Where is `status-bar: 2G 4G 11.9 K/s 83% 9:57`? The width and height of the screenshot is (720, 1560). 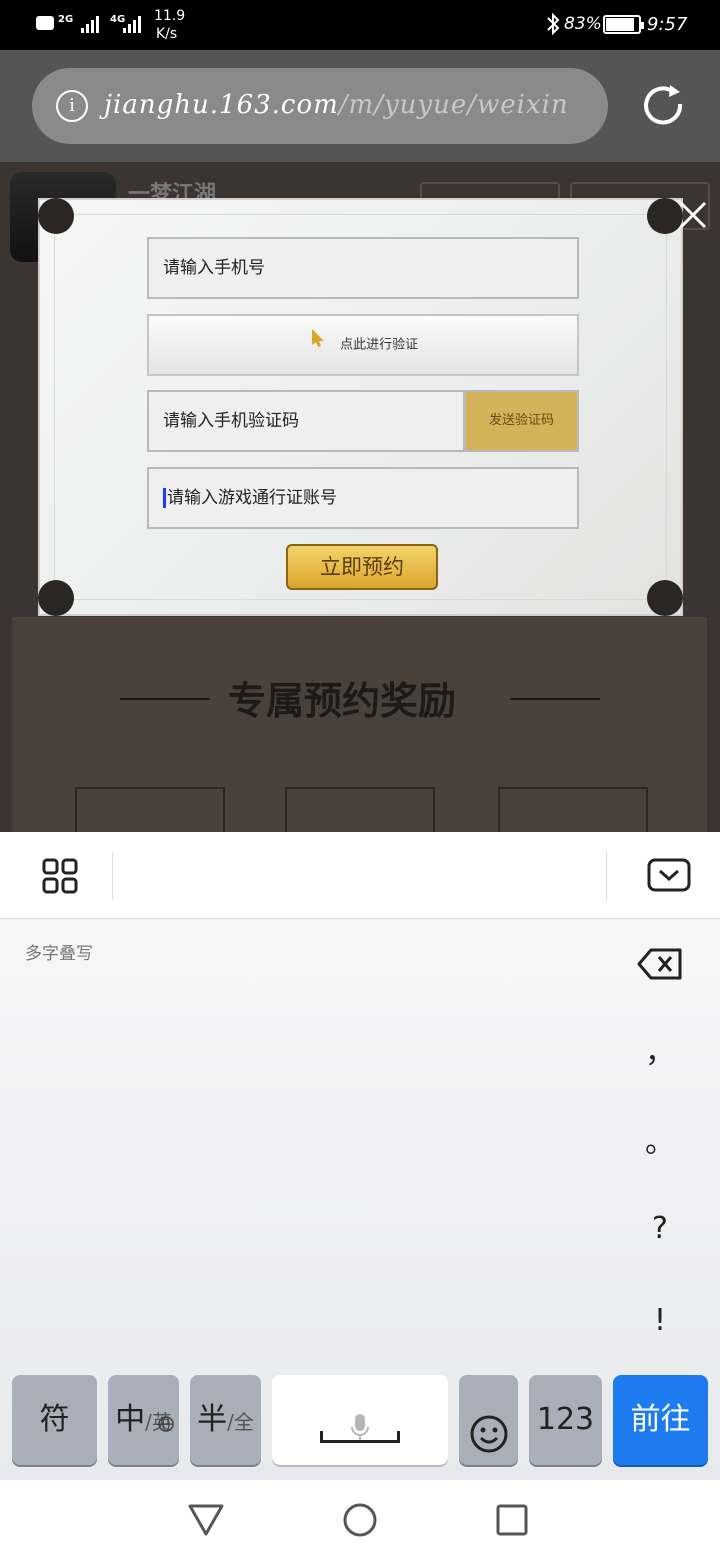
status-bar: 2G 4G 11.9 K/s 83% 9:57 is located at coordinates (360, 25).